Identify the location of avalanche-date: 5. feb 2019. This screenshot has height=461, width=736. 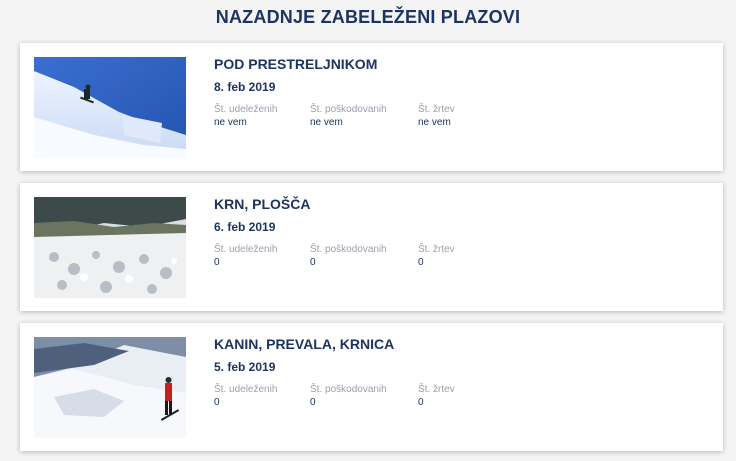
(245, 367).